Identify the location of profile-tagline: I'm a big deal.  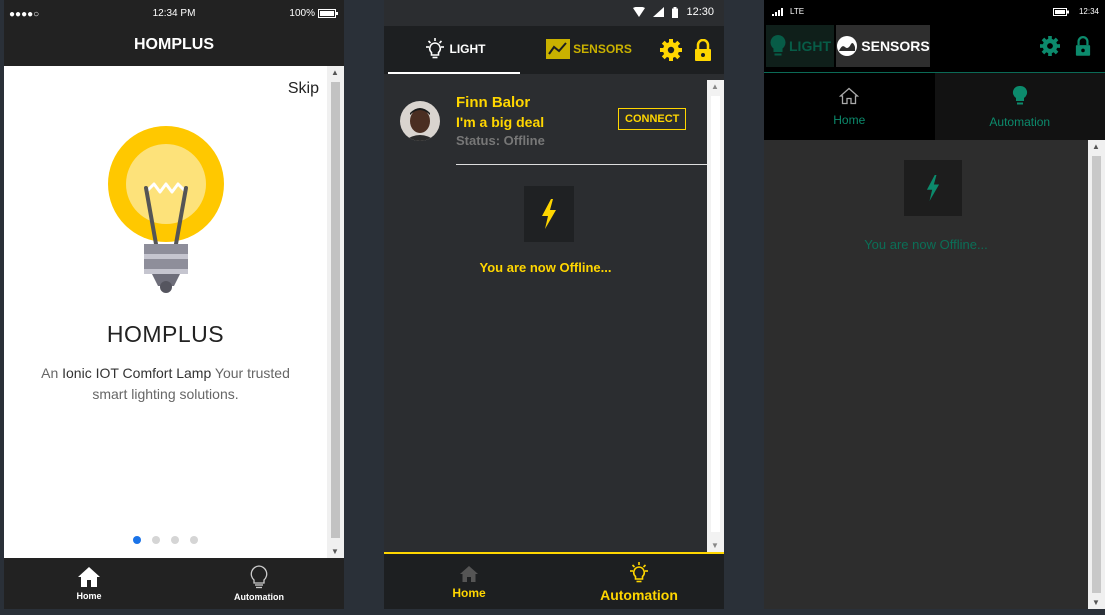
(500, 122).